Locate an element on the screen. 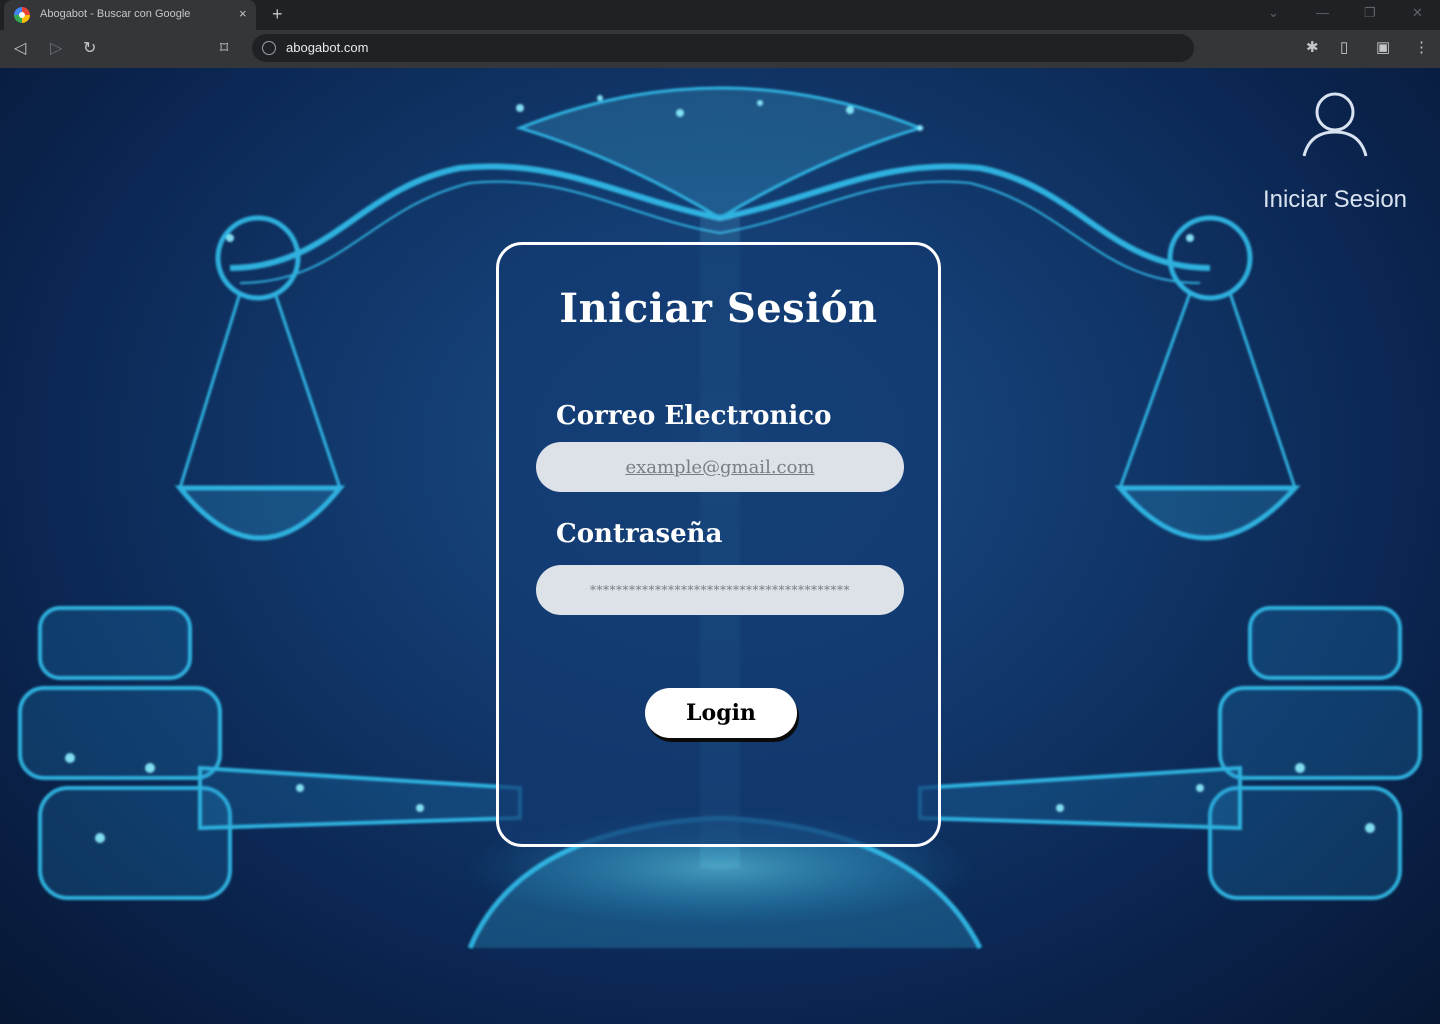  tab-search-icon: ⌄ is located at coordinates (1273, 13).